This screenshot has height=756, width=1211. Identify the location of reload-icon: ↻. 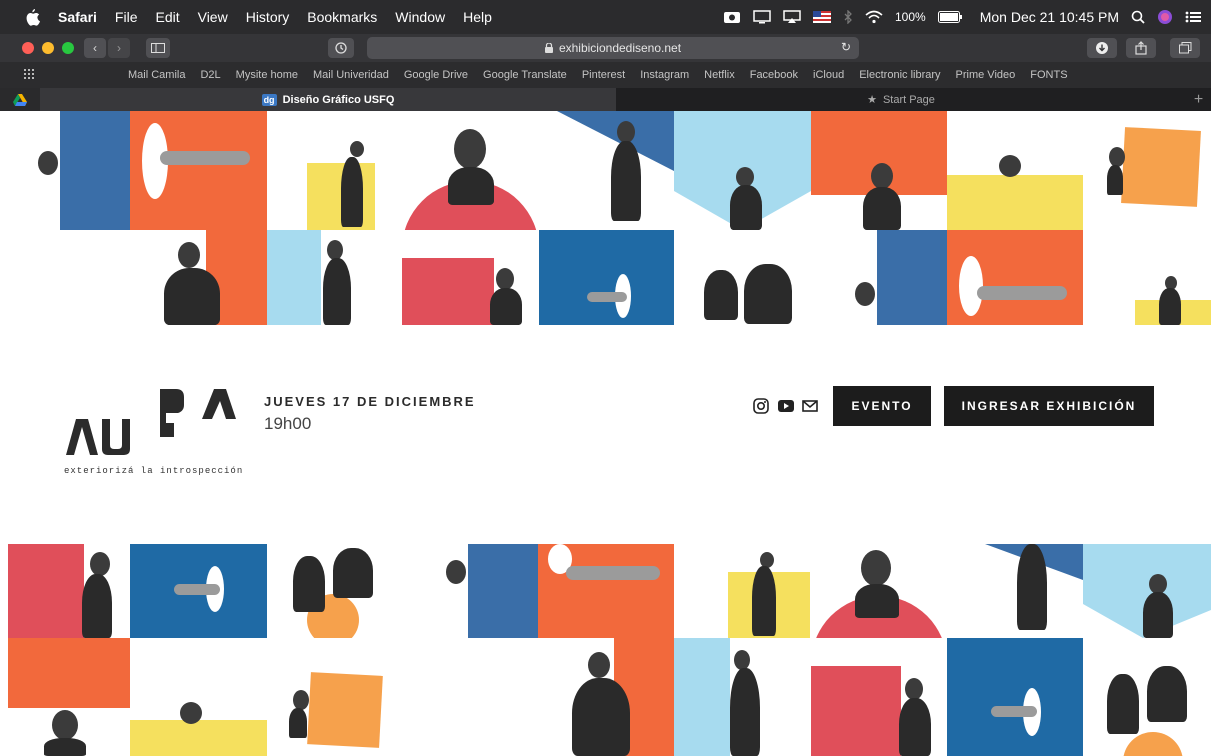
(846, 47).